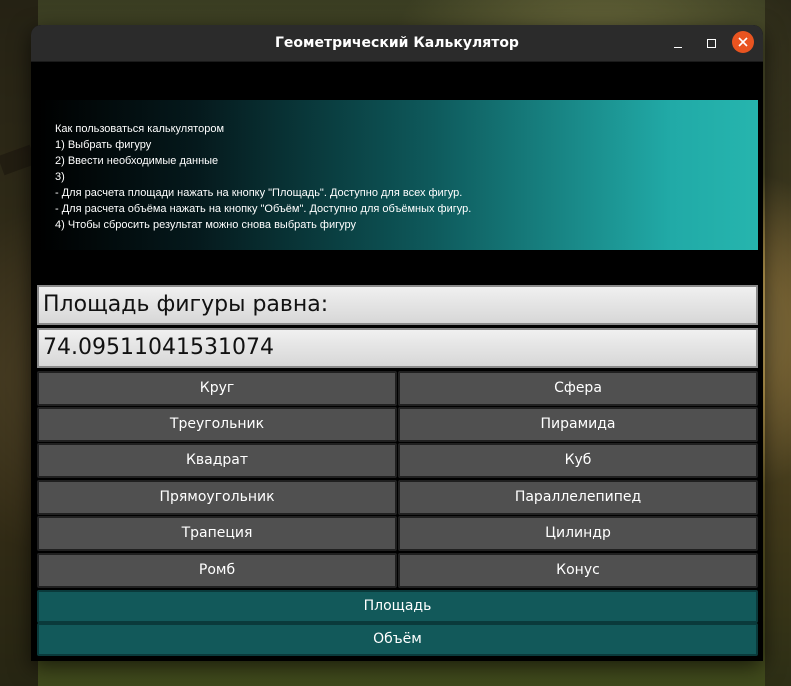 This screenshot has width=791, height=686. I want to click on trapezoid-button: Трапеция, so click(217, 533).